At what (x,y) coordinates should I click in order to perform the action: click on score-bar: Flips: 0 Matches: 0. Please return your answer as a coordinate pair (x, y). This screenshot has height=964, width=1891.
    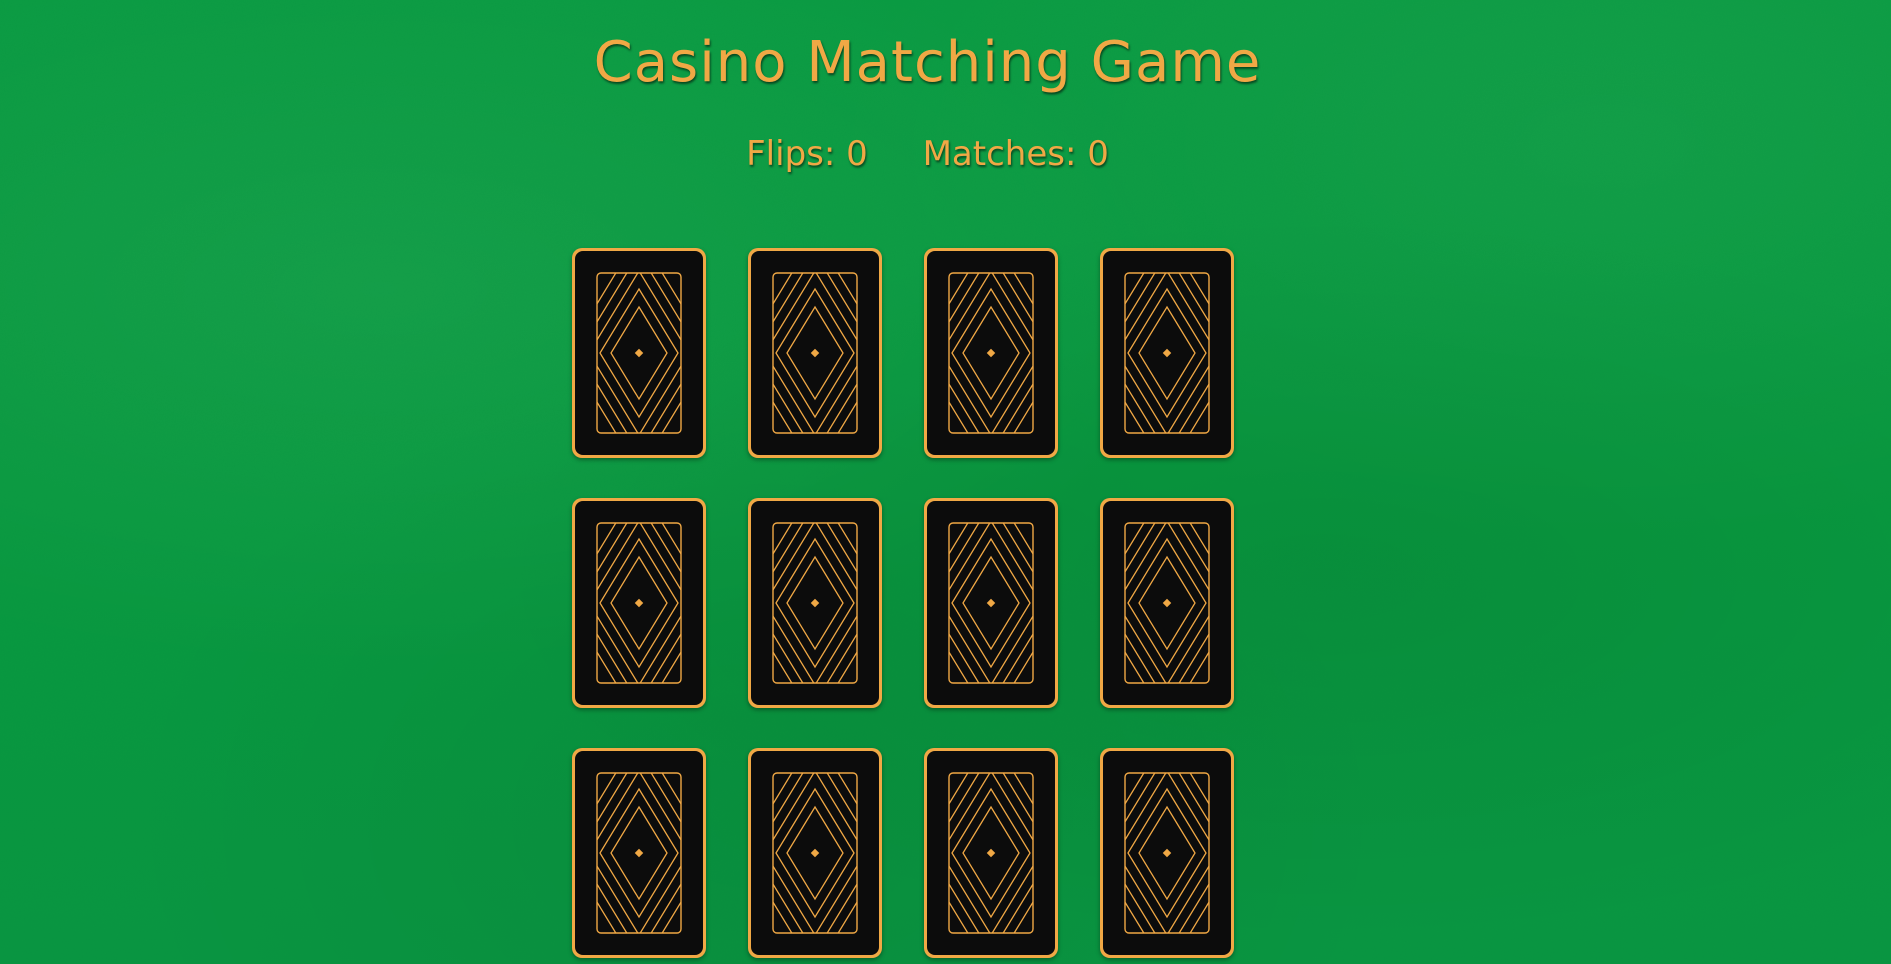
    Looking at the image, I should click on (927, 154).